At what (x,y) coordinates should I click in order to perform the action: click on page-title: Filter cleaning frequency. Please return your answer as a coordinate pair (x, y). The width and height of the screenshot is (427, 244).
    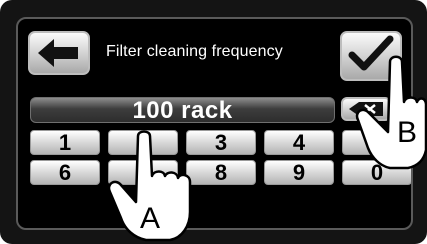
    Looking at the image, I should click on (194, 51).